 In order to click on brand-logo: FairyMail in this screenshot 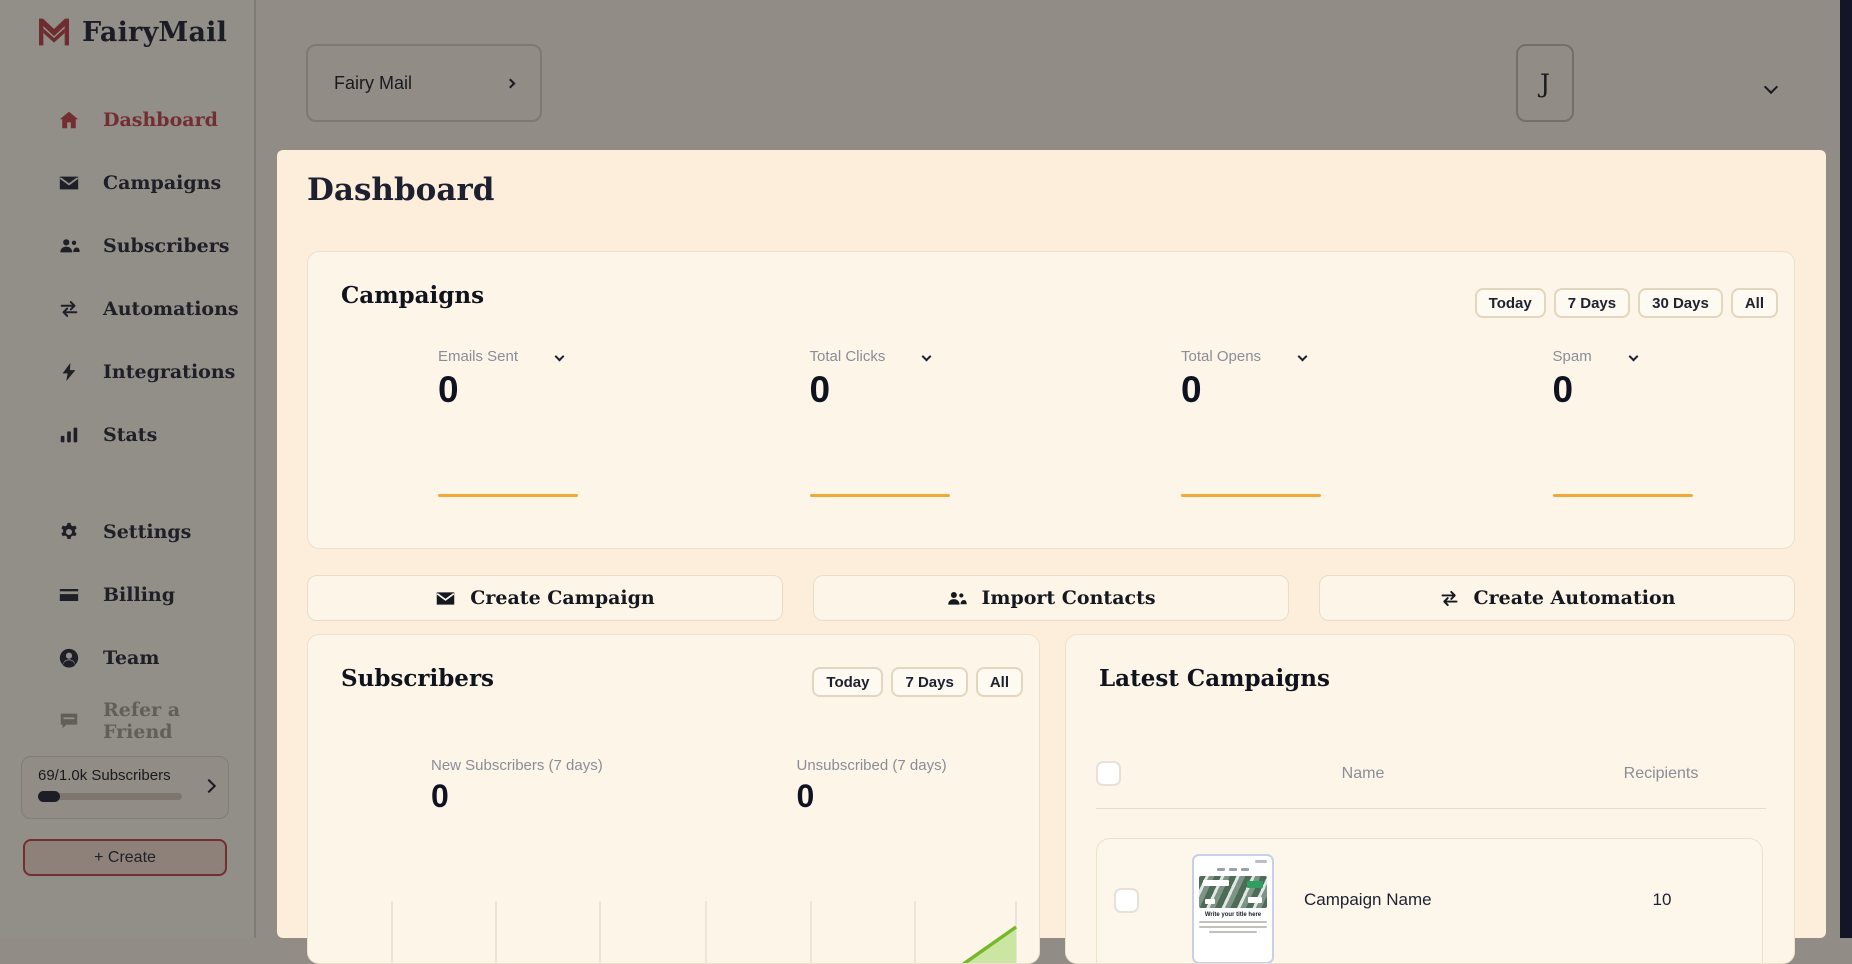, I will do `click(130, 32)`.